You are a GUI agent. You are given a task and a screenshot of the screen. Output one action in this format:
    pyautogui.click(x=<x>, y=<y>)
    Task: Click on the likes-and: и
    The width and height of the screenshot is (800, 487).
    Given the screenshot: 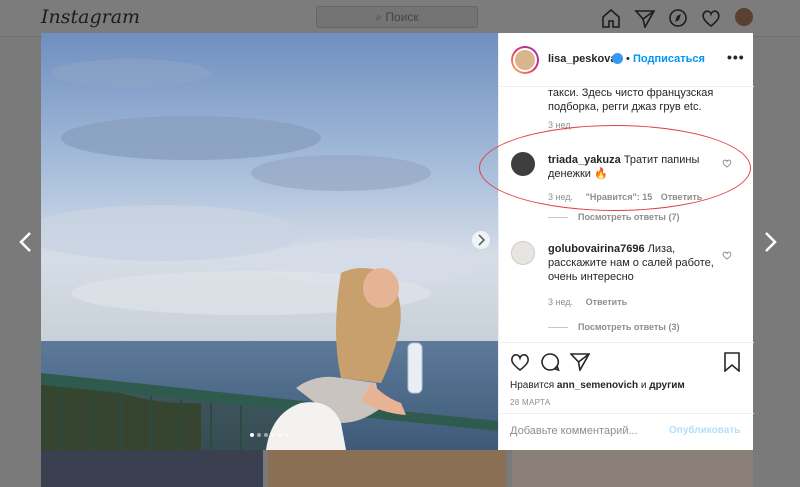 What is the action you would take?
    pyautogui.click(x=643, y=385)
    